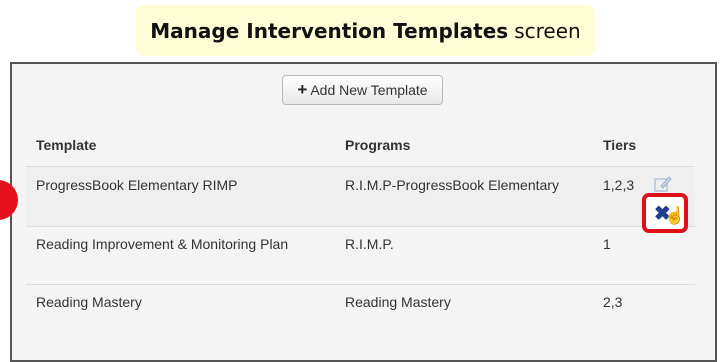 This screenshot has width=722, height=362. What do you see at coordinates (89, 302) in the screenshot?
I see `table-row-template: Reading Mastery` at bounding box center [89, 302].